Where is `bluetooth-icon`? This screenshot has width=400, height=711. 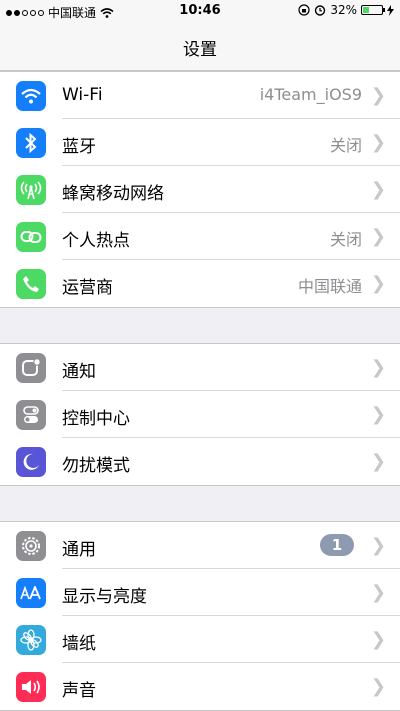 bluetooth-icon is located at coordinates (31, 143).